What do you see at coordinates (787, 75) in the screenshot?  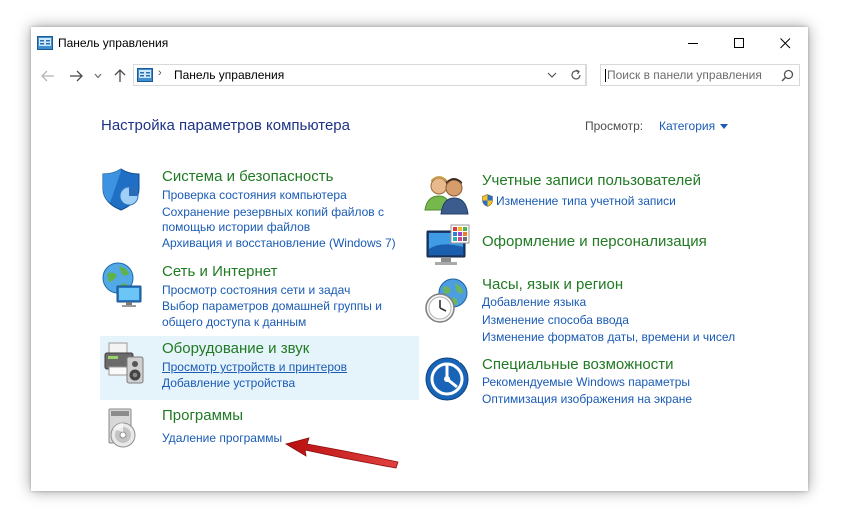 I see `search-icon` at bounding box center [787, 75].